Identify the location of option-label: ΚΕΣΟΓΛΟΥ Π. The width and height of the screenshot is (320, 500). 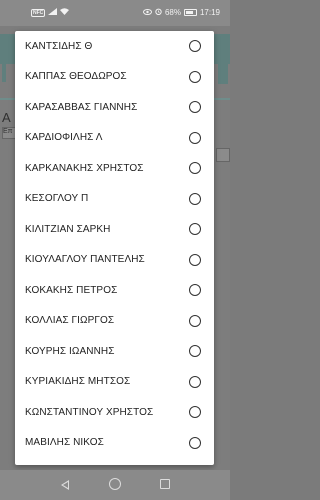
(57, 199).